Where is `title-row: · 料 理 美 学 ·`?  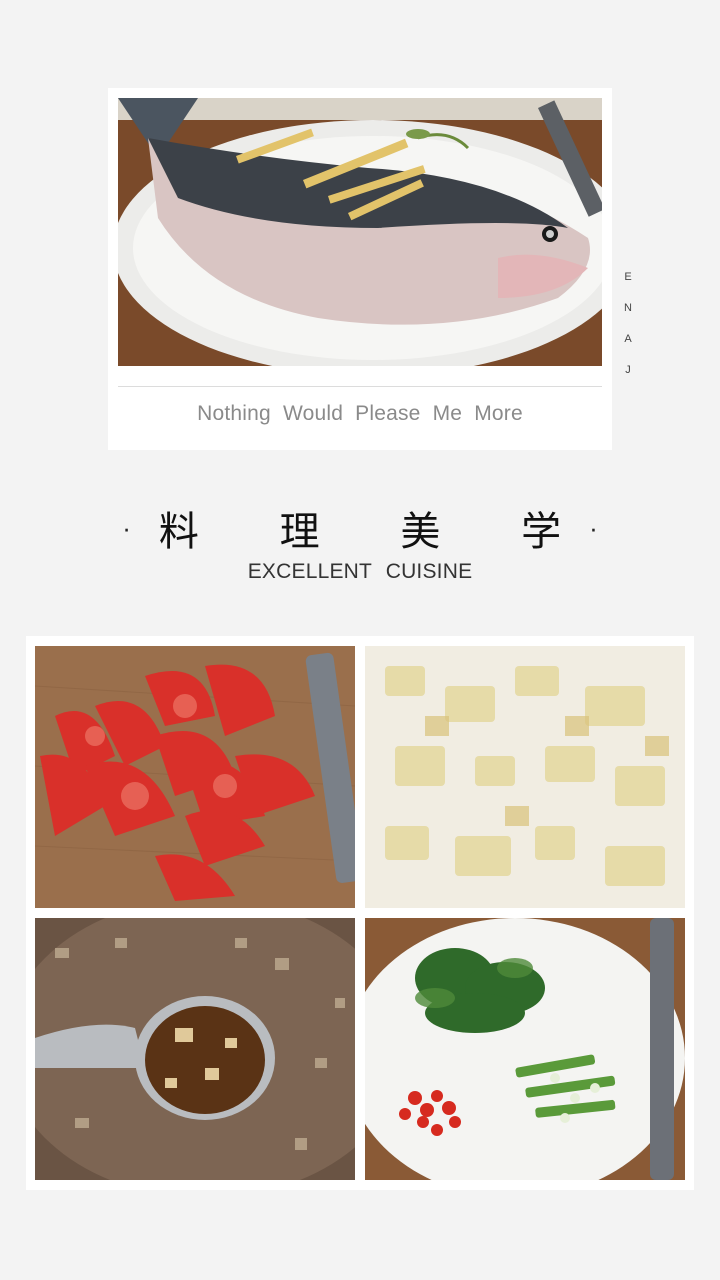
title-row: · 料 理 美 学 · is located at coordinates (360, 528).